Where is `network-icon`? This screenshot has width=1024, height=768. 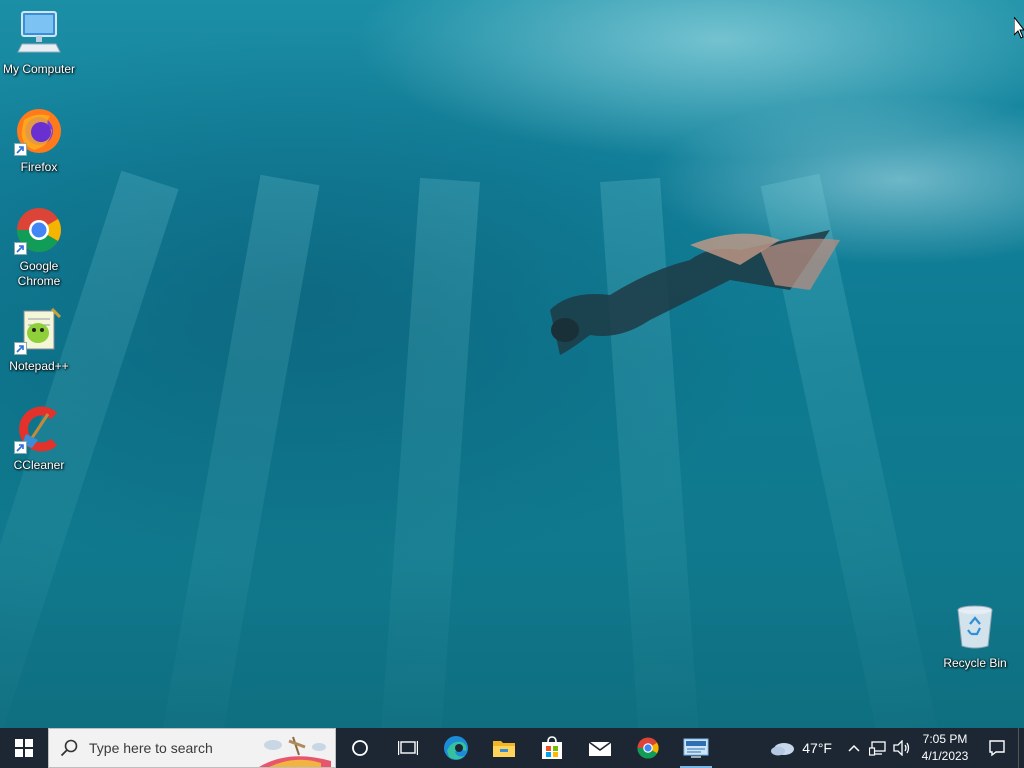
network-icon is located at coordinates (877, 748).